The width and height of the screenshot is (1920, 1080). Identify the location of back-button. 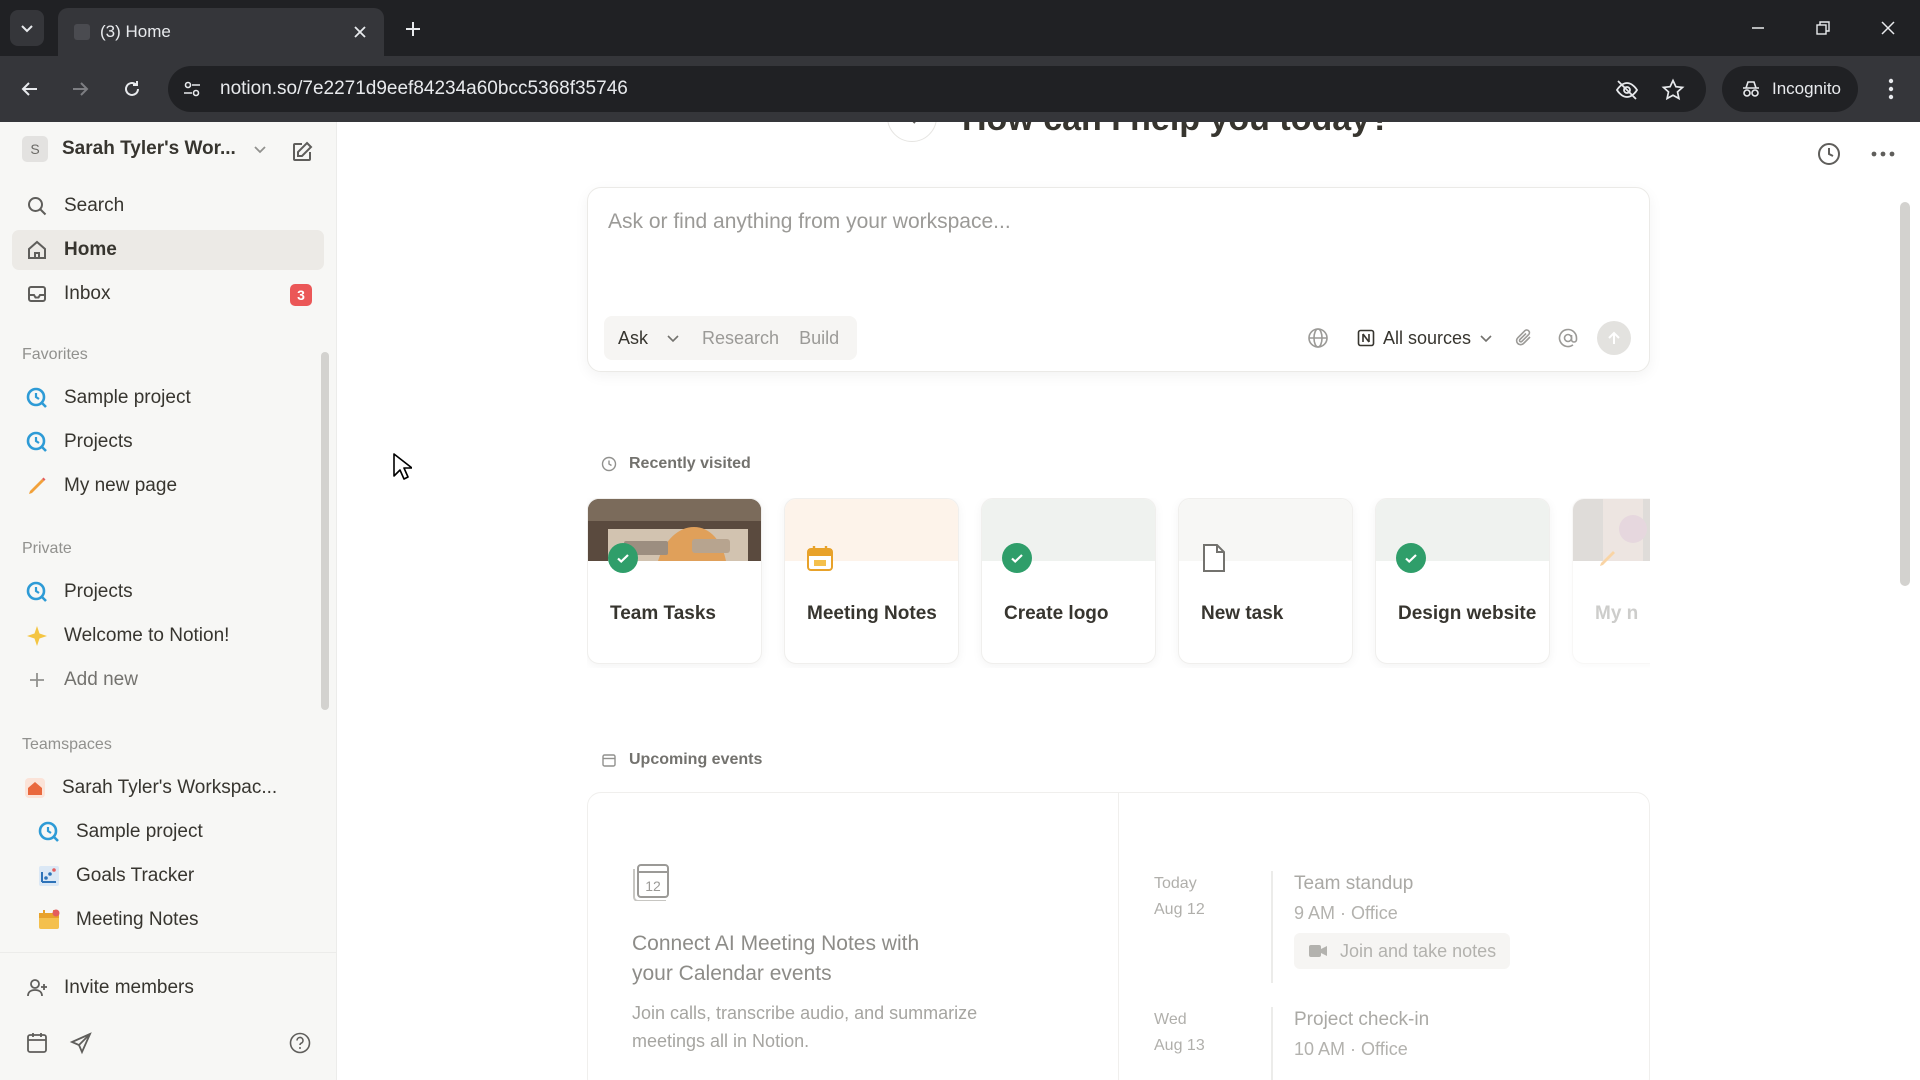
(30, 89).